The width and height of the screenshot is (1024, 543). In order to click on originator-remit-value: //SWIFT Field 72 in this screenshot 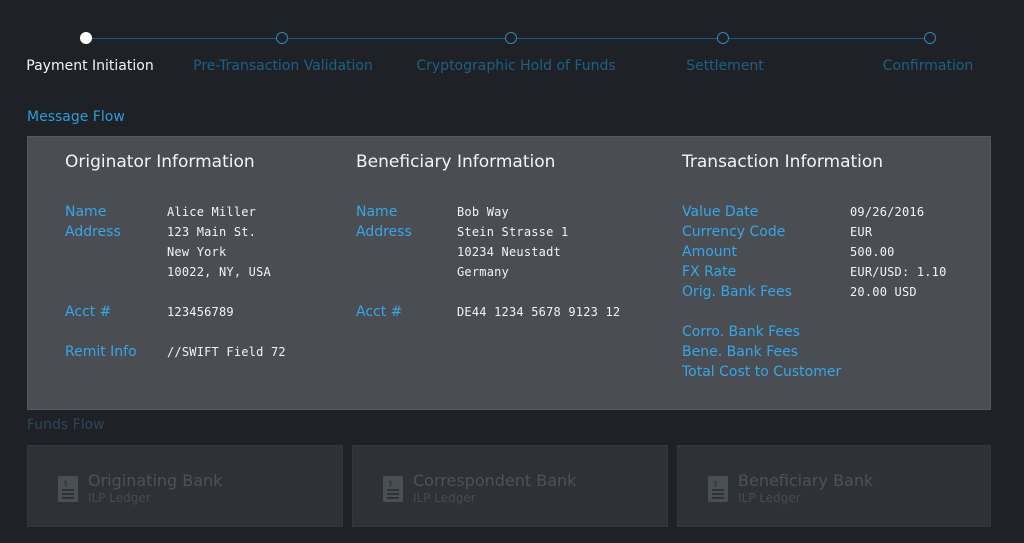, I will do `click(226, 352)`.